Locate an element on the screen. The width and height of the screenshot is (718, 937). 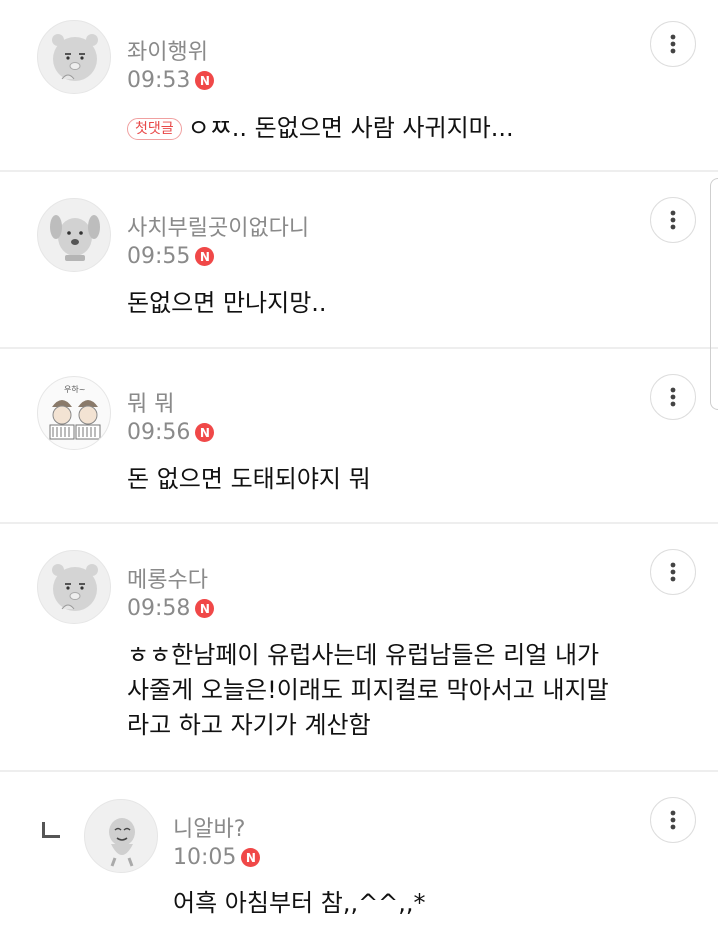
comment-author: 좌이행위 is located at coordinates (167, 50).